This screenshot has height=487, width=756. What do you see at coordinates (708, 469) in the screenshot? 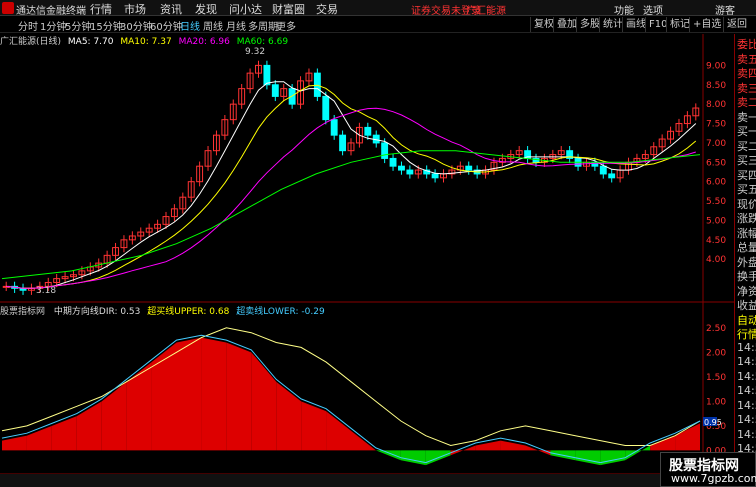
I see `watermark: 股票指标网 www.7gpzb.com` at bounding box center [708, 469].